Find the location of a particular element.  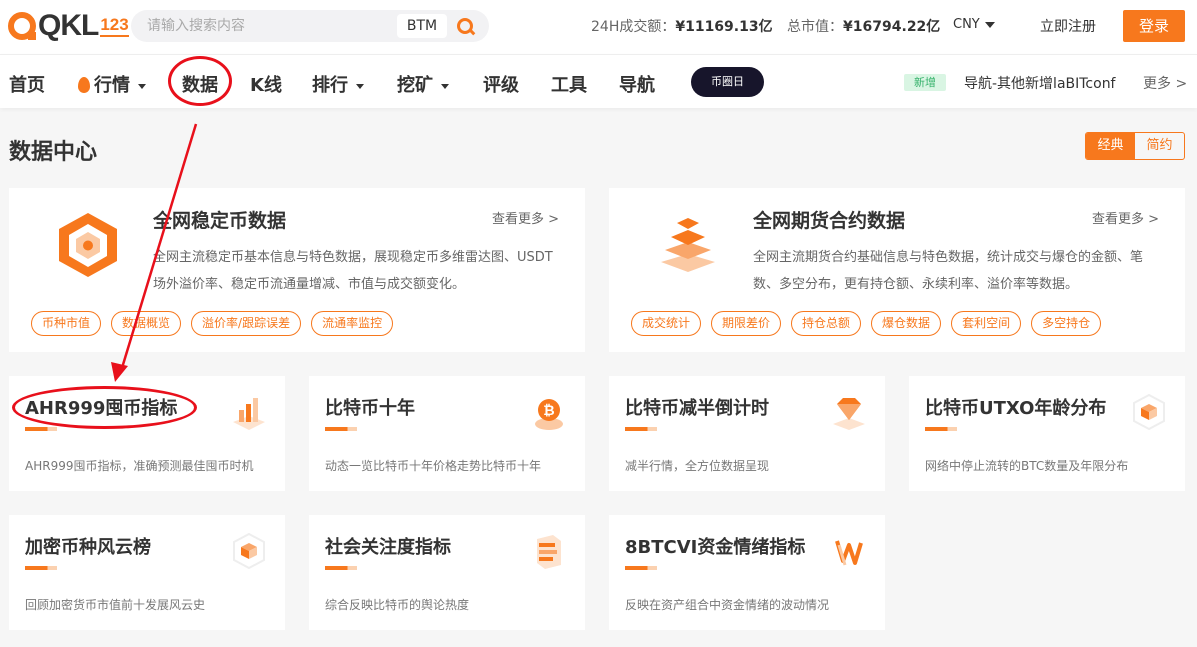

card-title: 全网稳定币数据 is located at coordinates (220, 221).